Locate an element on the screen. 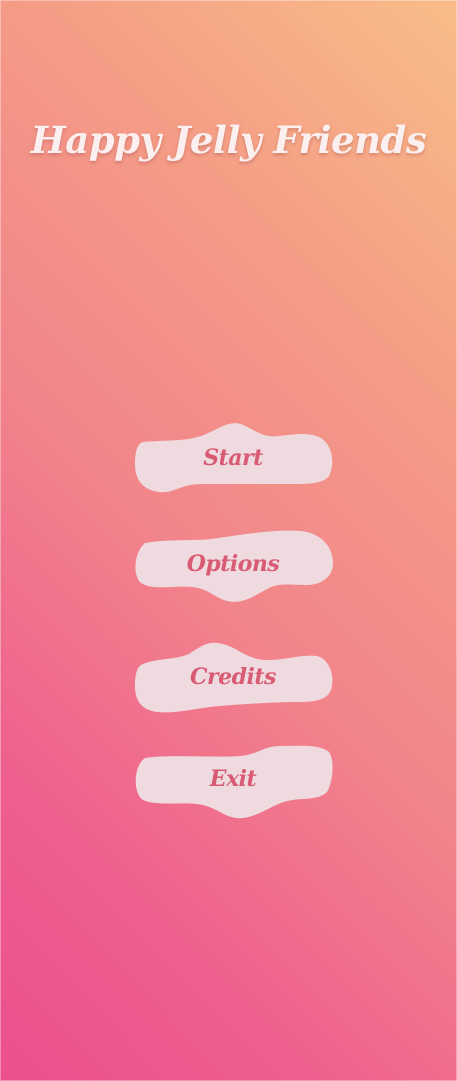 The width and height of the screenshot is (457, 1081). credits-button-label: Credits is located at coordinates (233, 677).